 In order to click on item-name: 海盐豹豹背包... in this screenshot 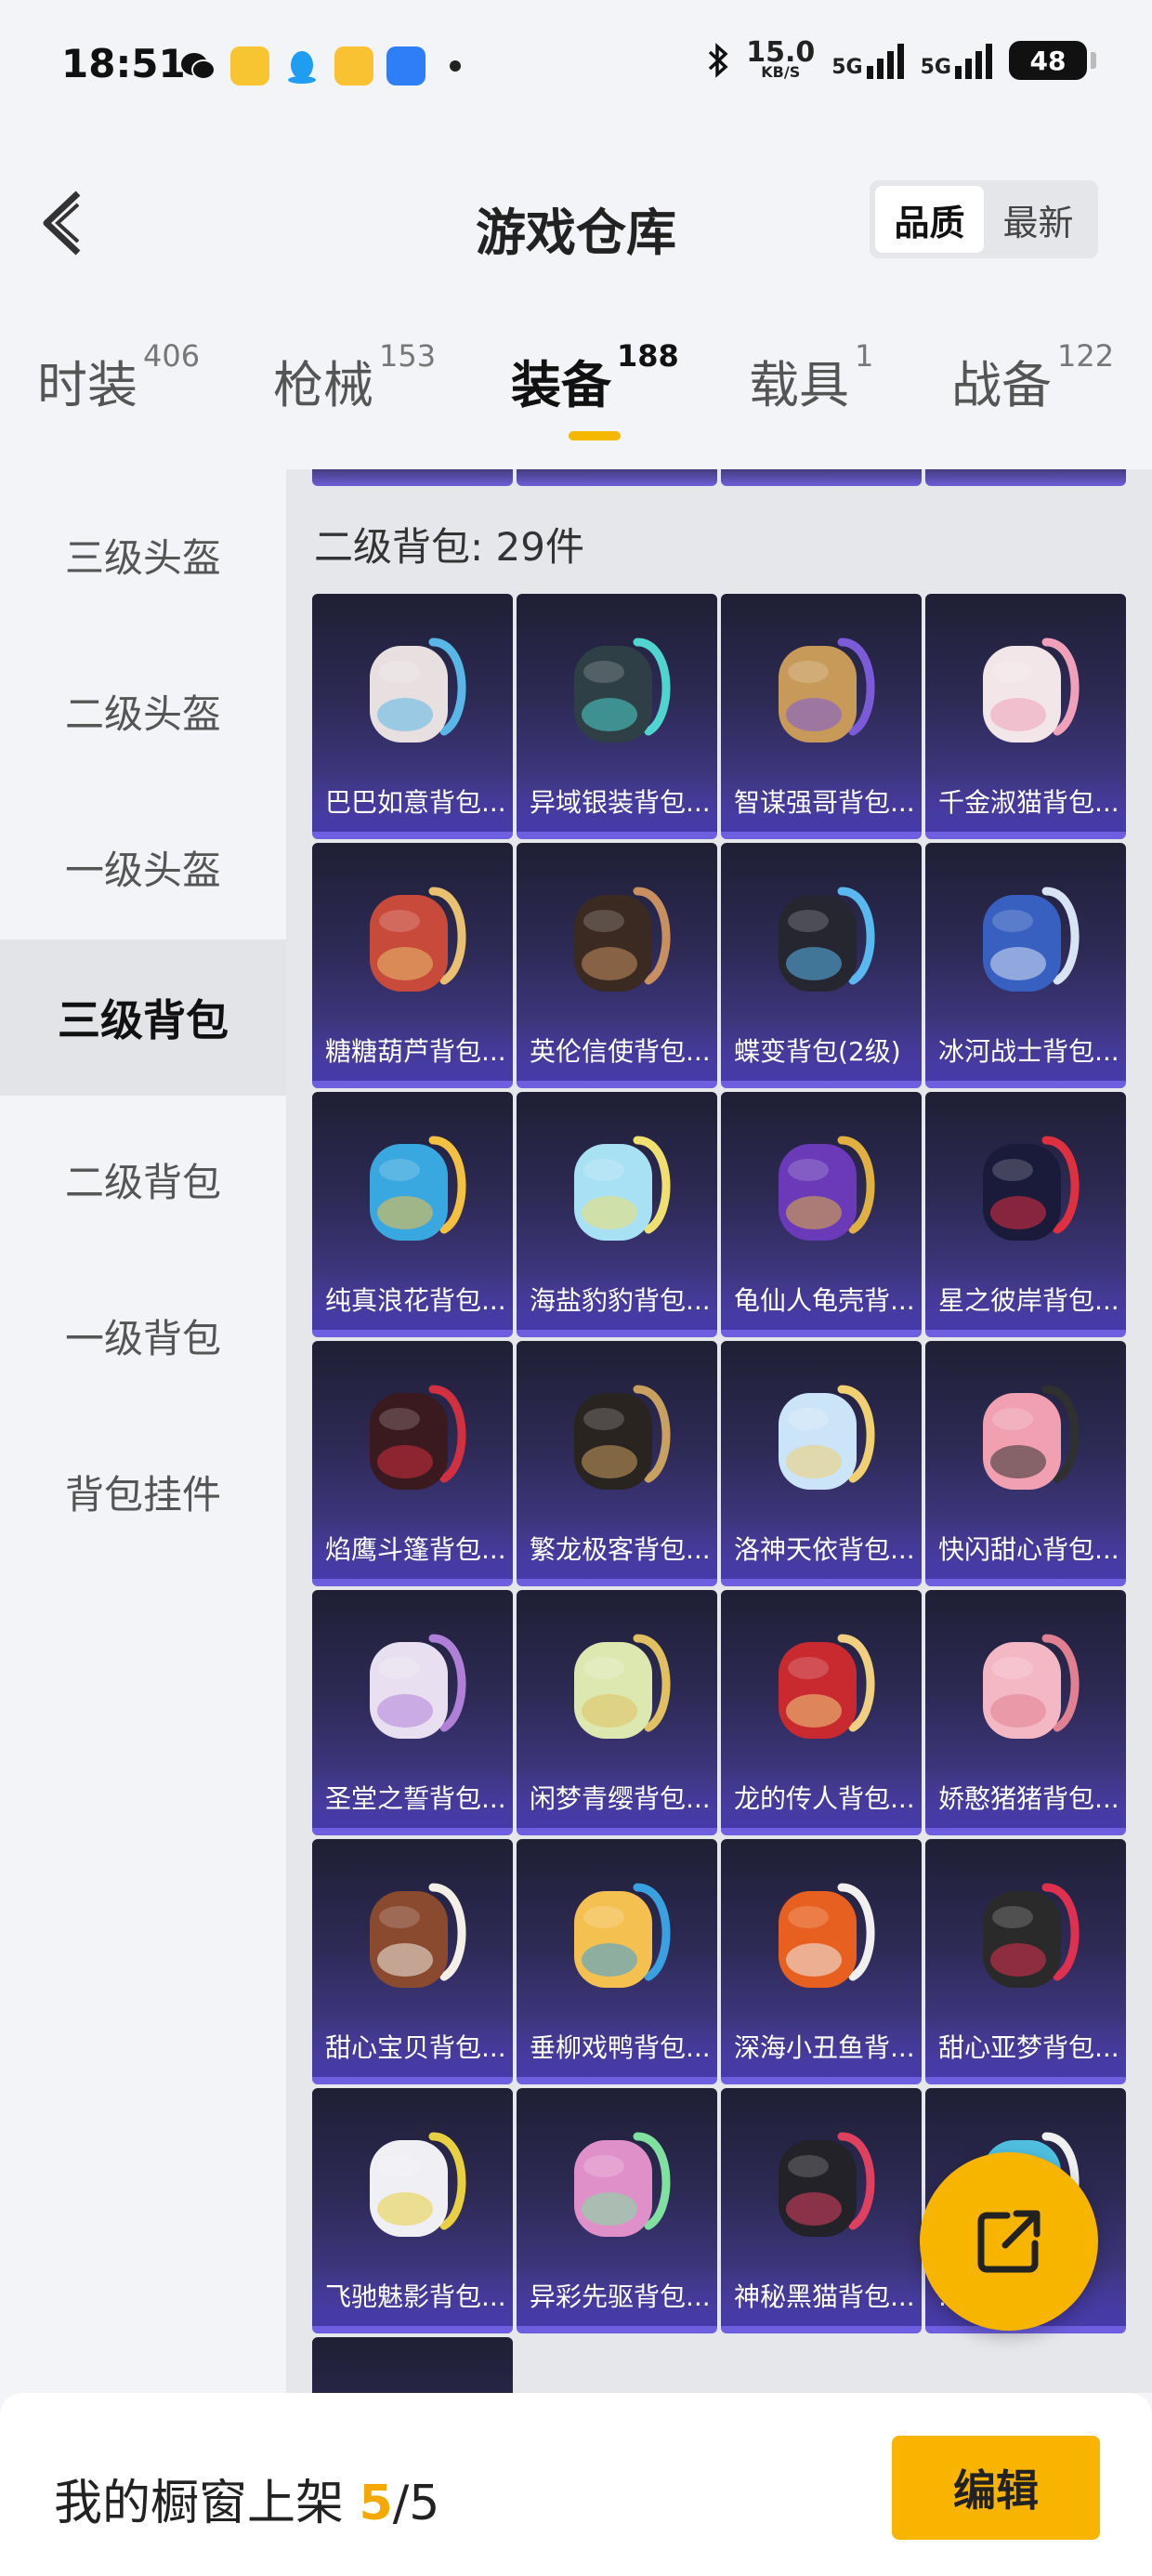, I will do `click(617, 1301)`.